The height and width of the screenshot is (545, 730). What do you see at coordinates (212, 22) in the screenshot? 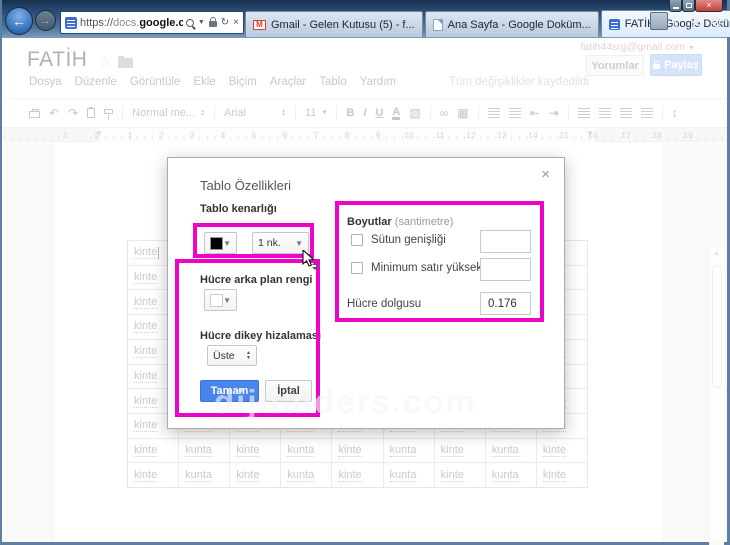
I see `lock-icon` at bounding box center [212, 22].